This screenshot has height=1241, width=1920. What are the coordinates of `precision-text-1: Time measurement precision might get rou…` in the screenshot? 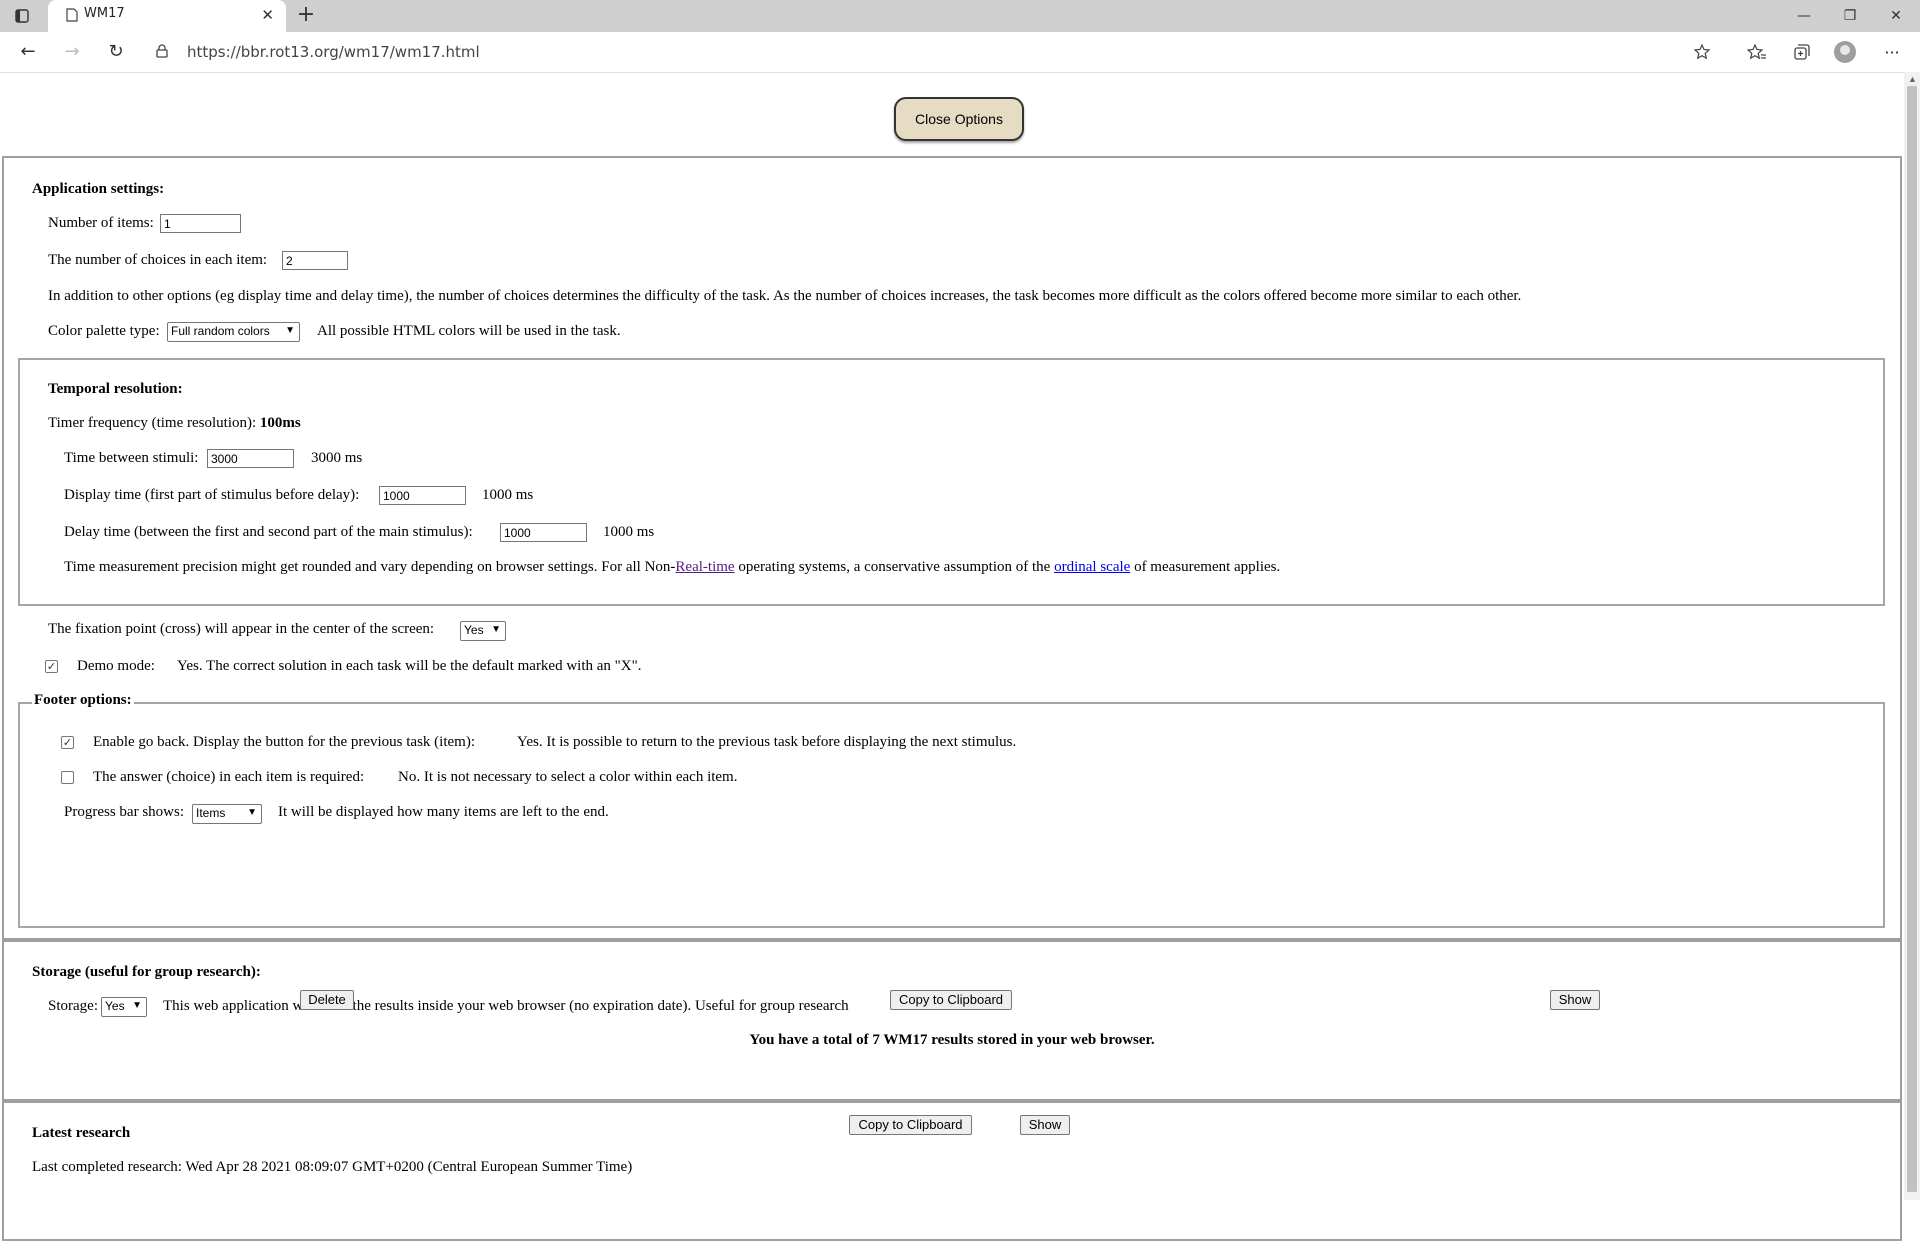 It's located at (370, 567).